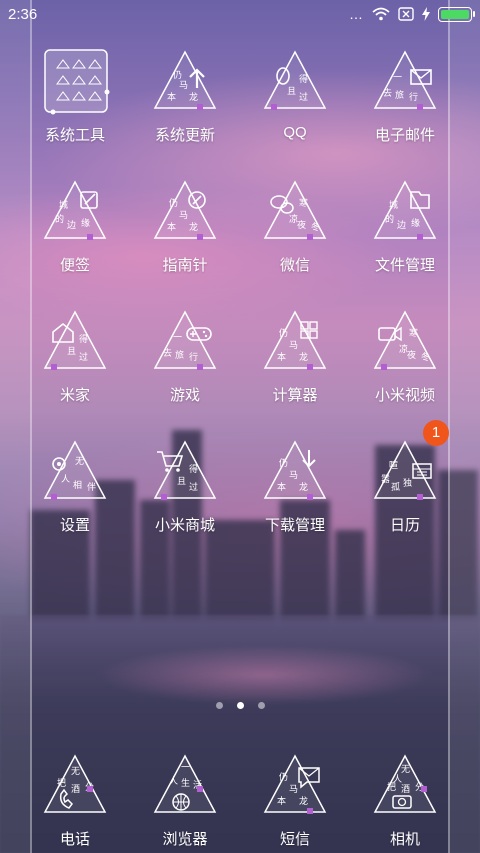 This screenshot has height=853, width=480. I want to click on gamepad-icon: 一去旅行, so click(185, 340).